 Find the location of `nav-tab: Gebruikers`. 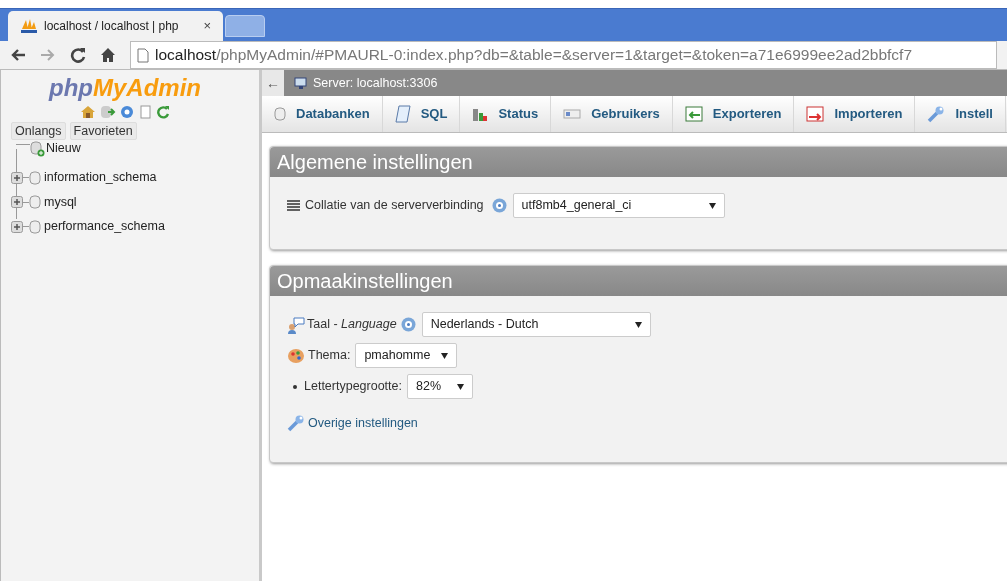

nav-tab: Gebruikers is located at coordinates (612, 114).